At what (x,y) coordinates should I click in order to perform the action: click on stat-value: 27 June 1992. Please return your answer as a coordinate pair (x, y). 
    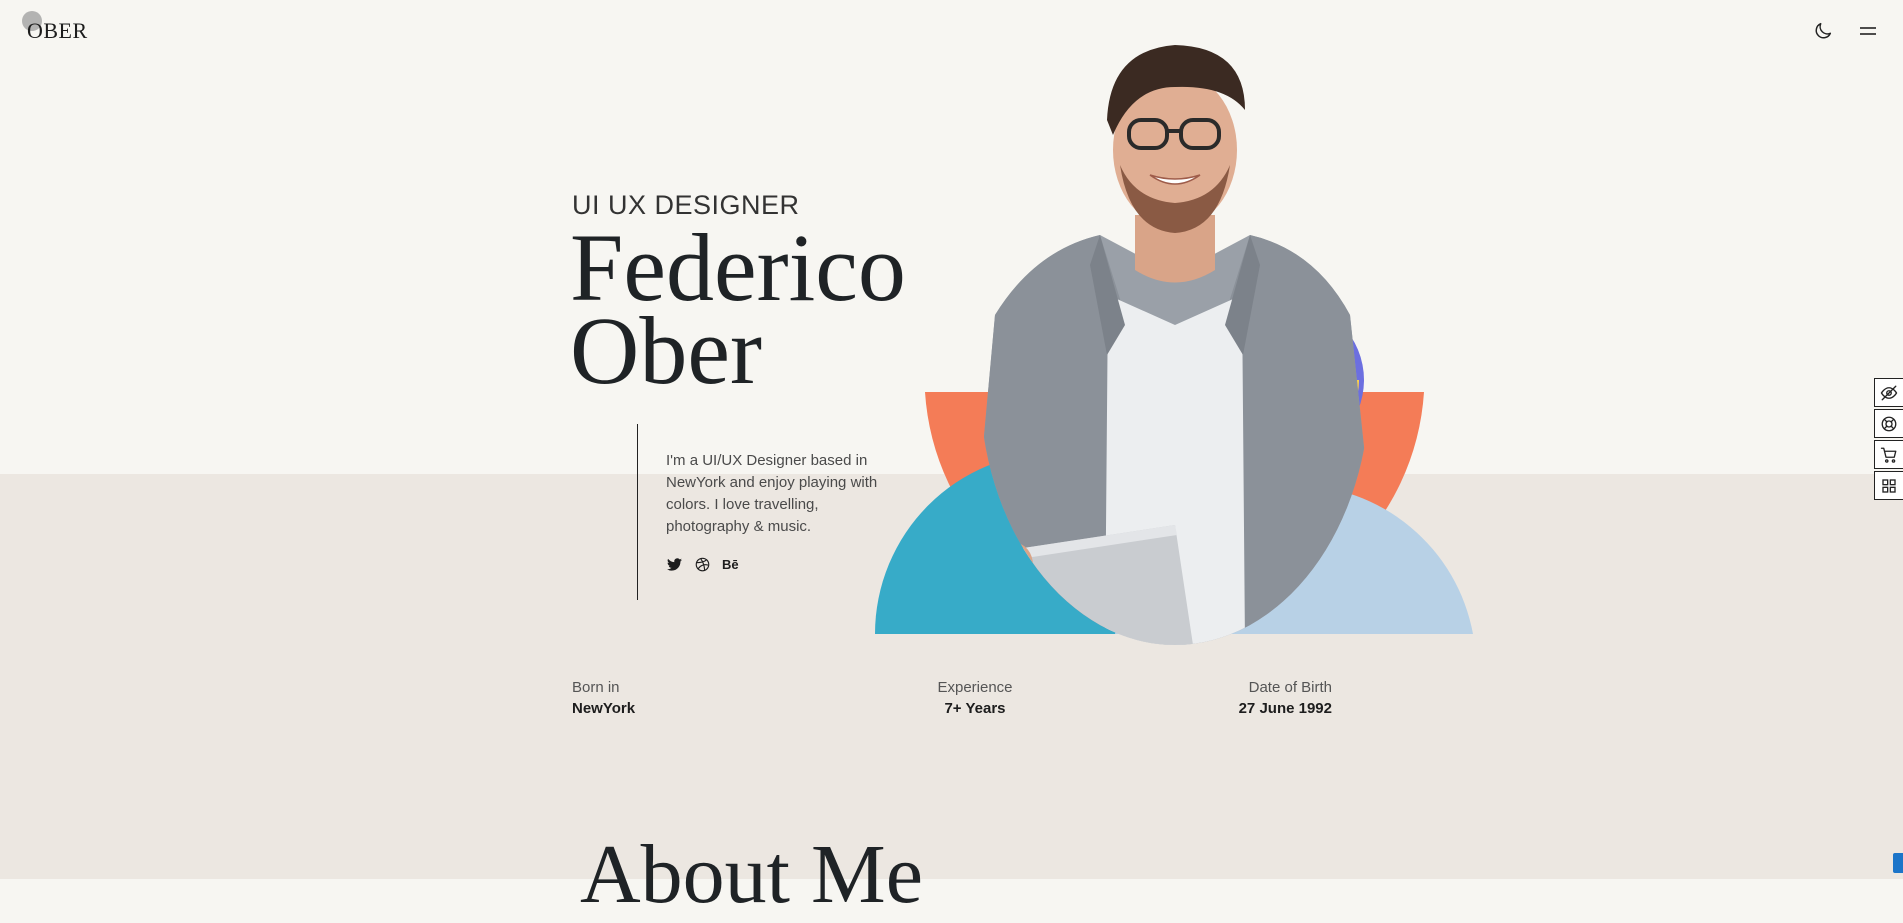
    Looking at the image, I should click on (1285, 708).